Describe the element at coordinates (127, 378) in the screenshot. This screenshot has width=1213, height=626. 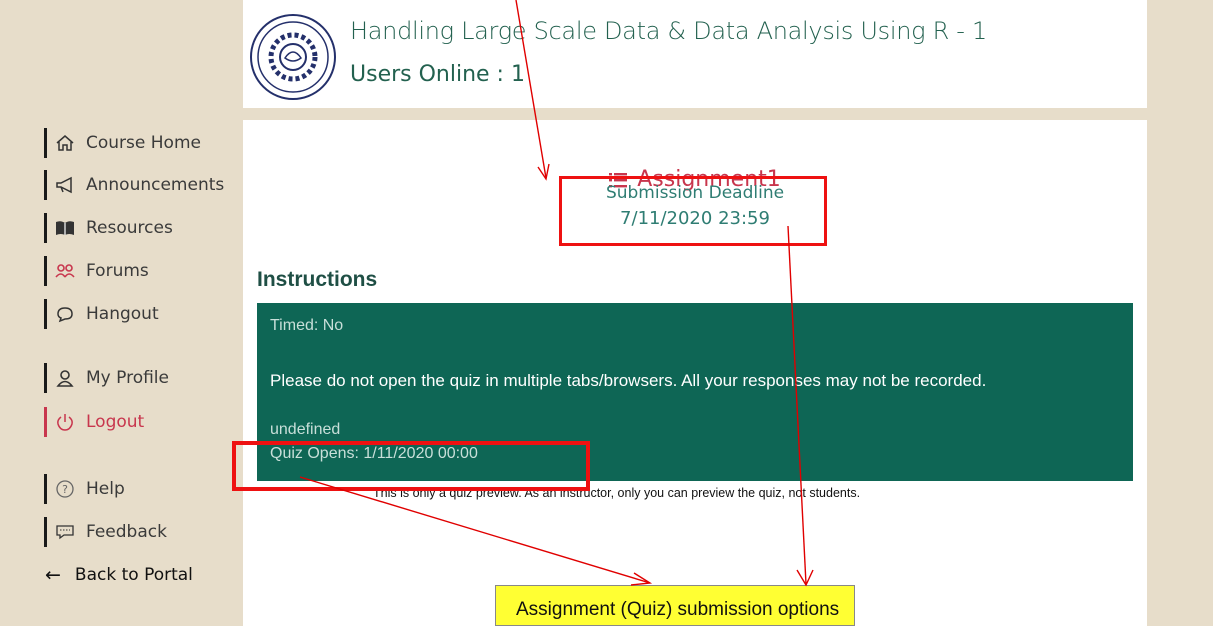
I see `sidebar-item-label: My Profile` at that location.